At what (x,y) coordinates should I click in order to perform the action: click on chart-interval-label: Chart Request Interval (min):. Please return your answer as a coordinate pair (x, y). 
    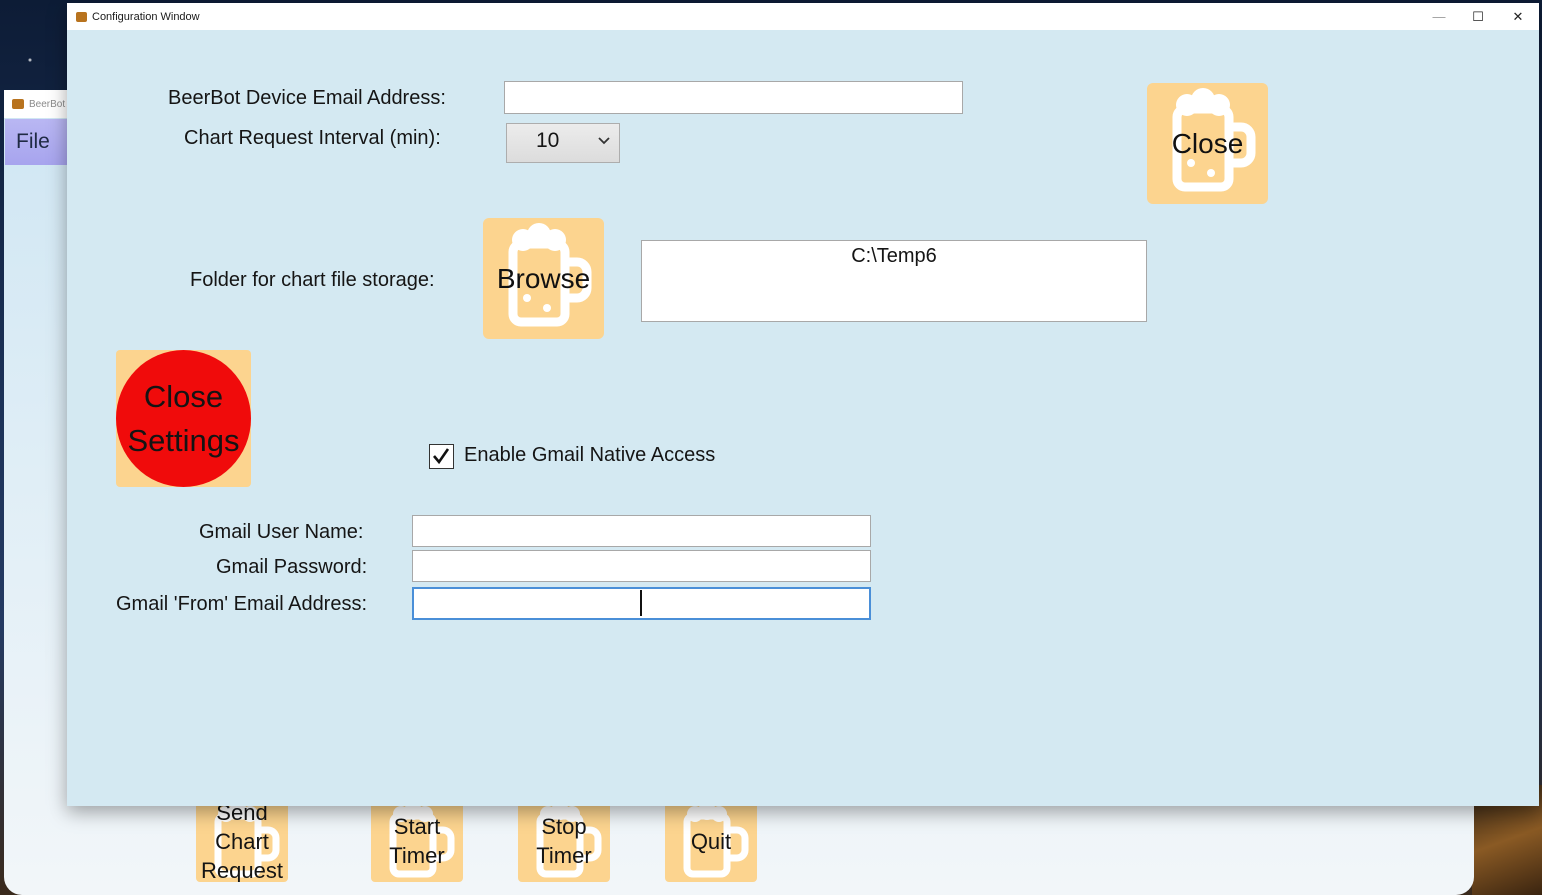
    Looking at the image, I should click on (312, 138).